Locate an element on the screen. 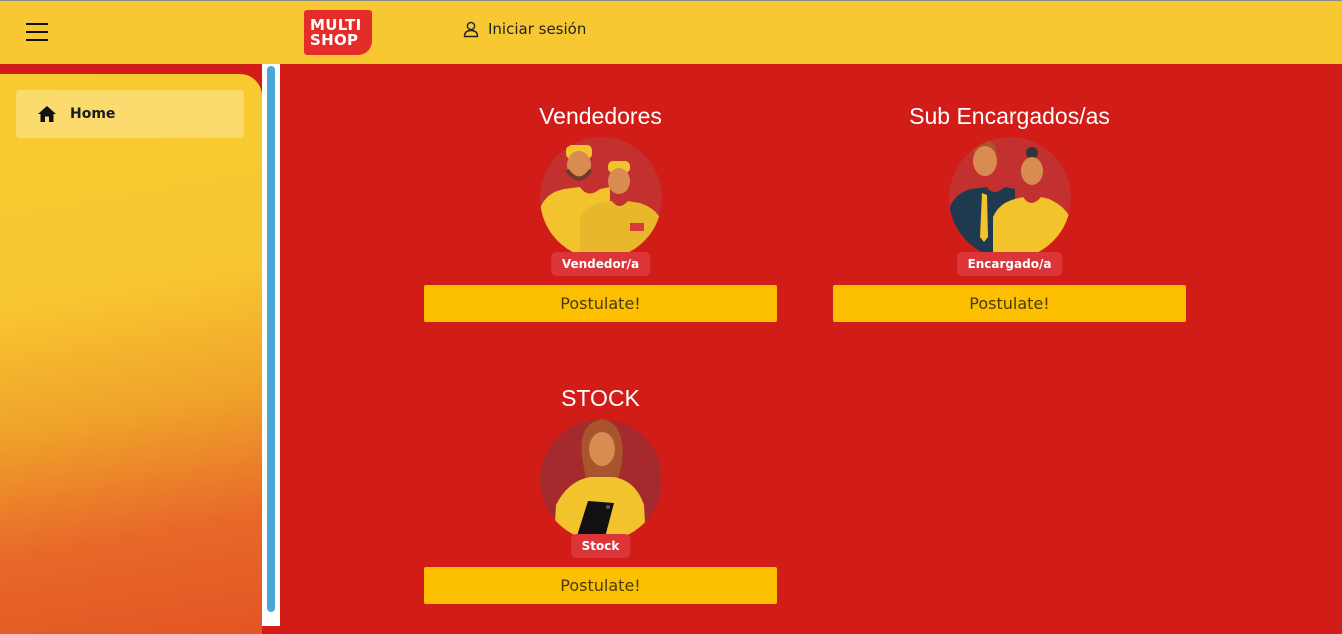 Image resolution: width=1342 pixels, height=634 pixels. vendedor-avatar: Vendedor/a is located at coordinates (600, 206).